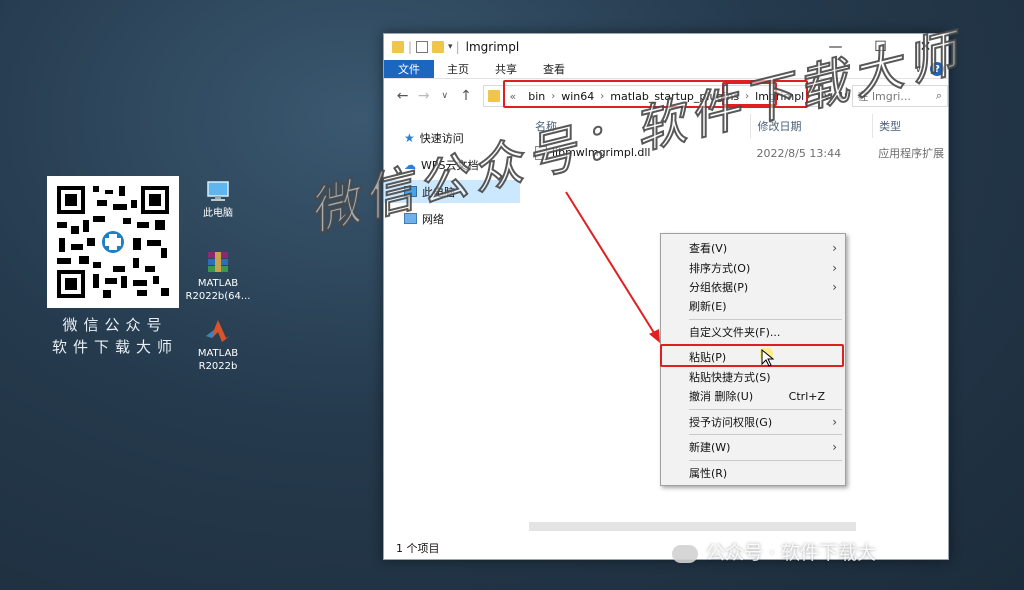 This screenshot has width=1024, height=590. I want to click on menu-item-shortcut: Ctrl+Z, so click(806, 396).